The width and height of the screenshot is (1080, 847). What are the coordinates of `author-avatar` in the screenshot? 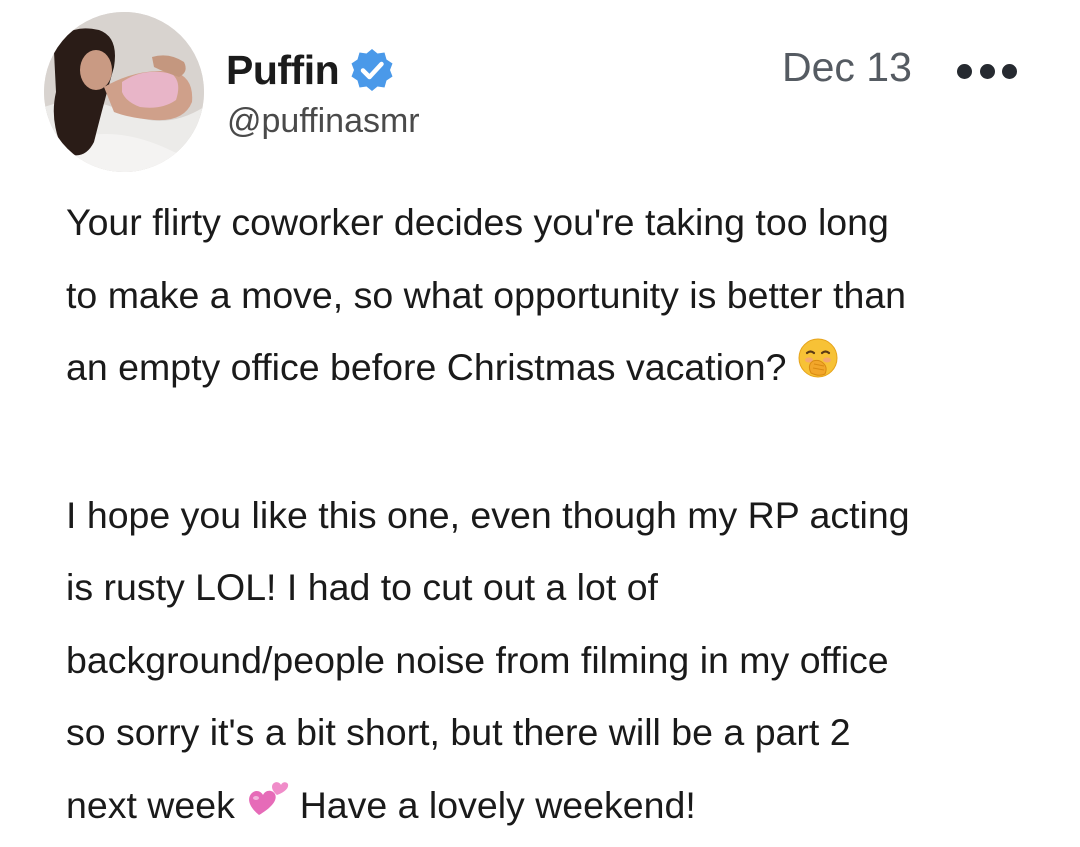 It's located at (124, 92).